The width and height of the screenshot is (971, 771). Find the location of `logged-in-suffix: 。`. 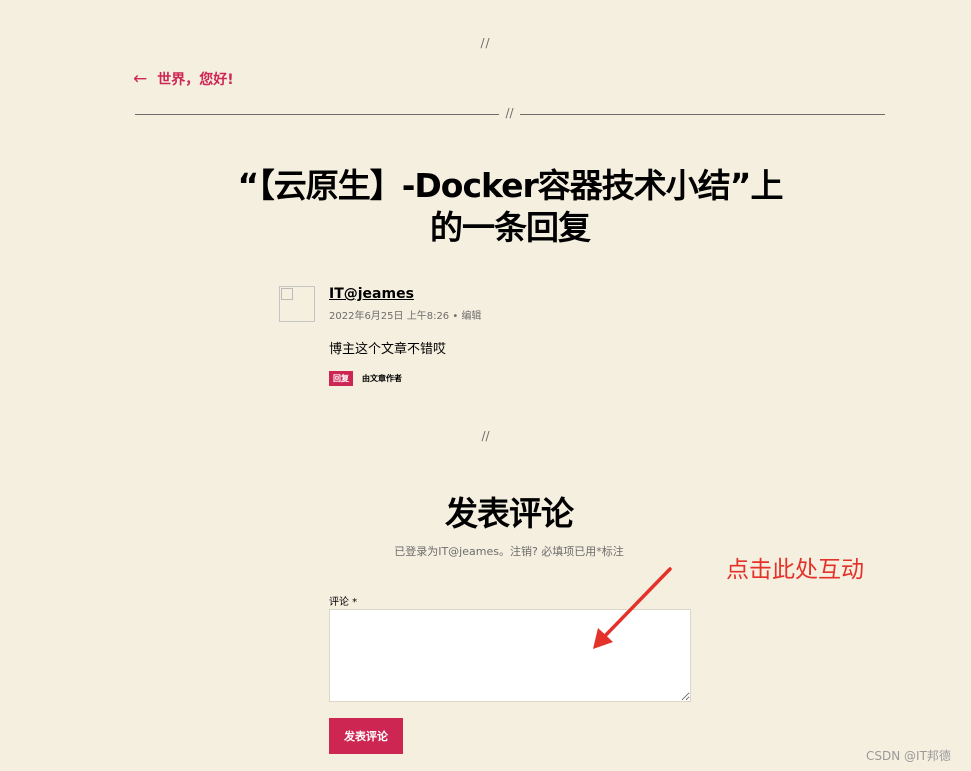

logged-in-suffix: 。 is located at coordinates (504, 551).